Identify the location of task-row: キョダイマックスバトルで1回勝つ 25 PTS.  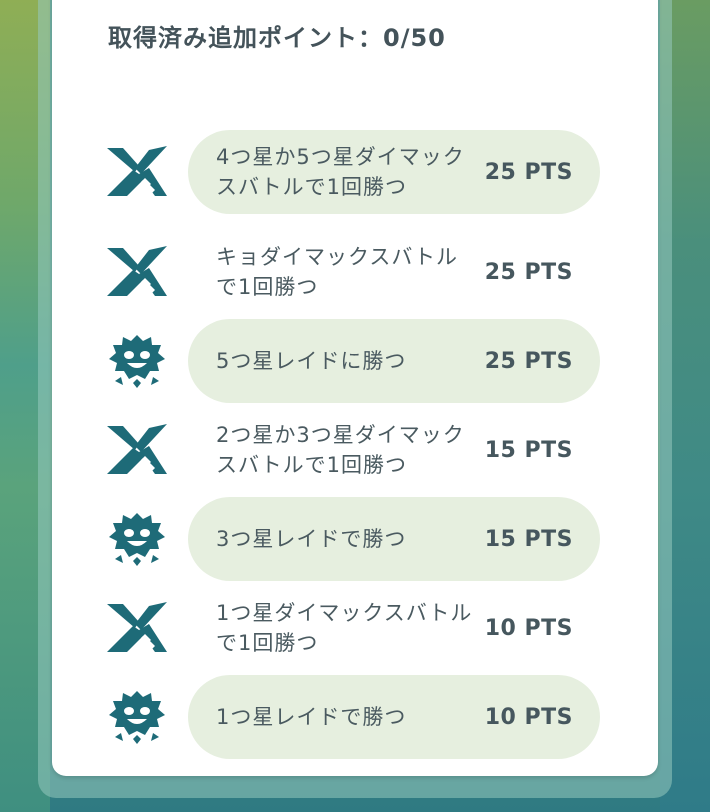
(355, 272).